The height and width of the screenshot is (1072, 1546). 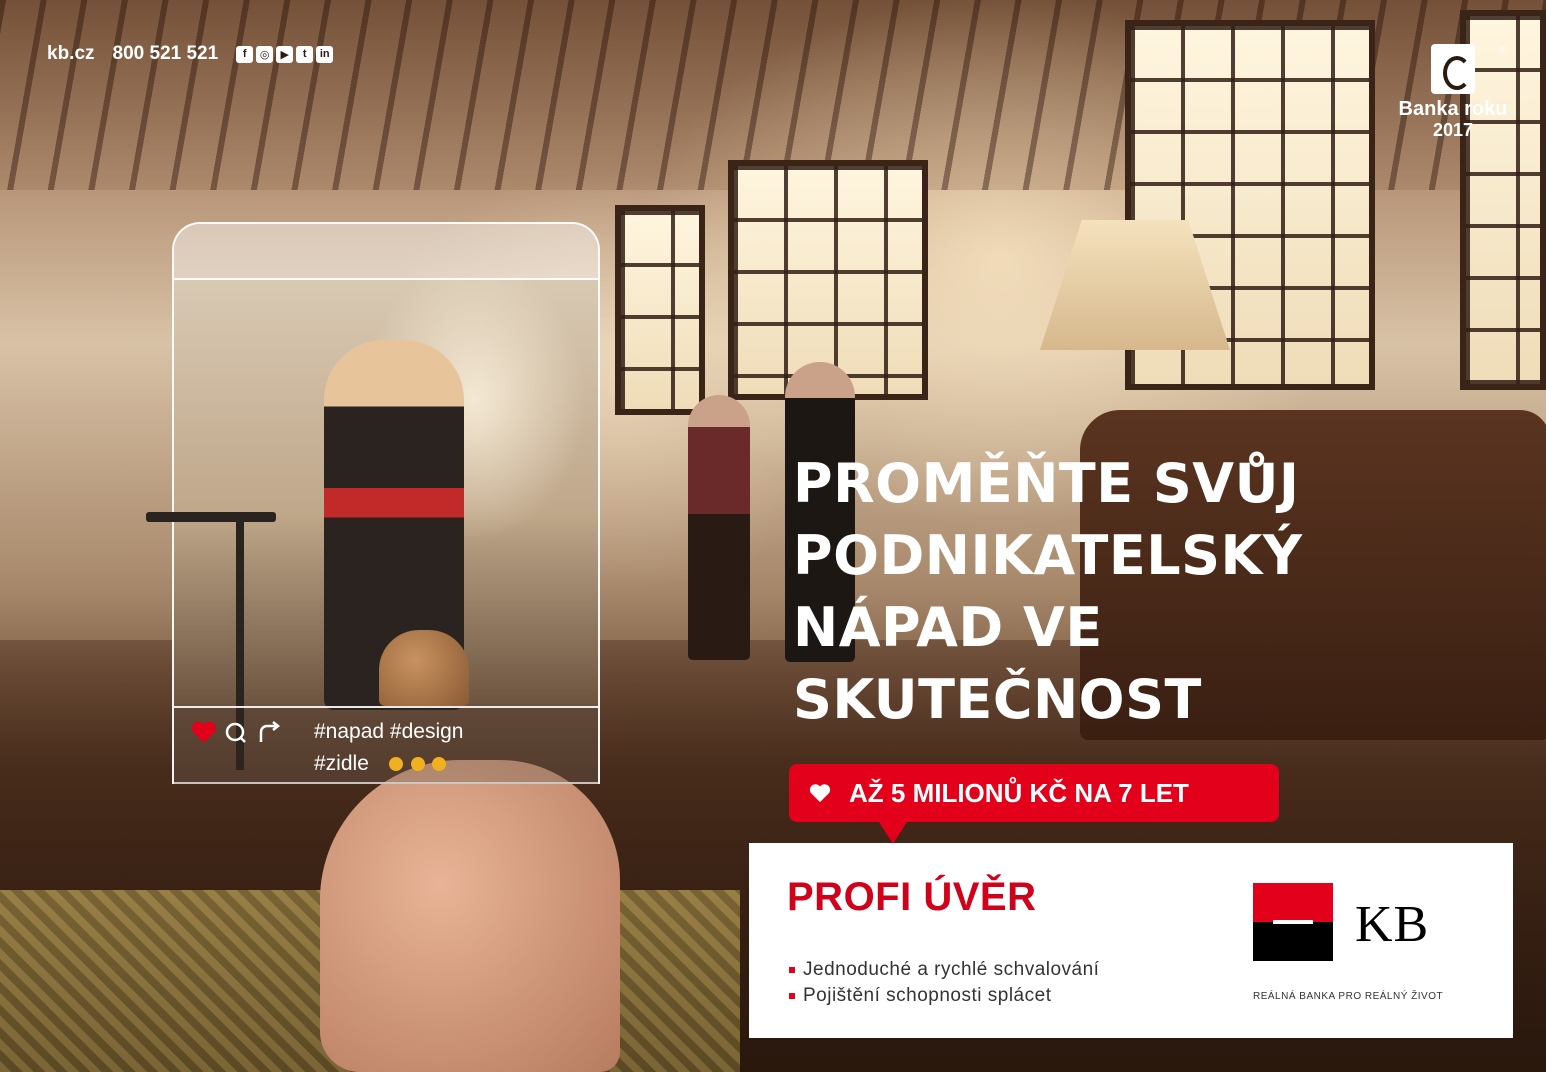 I want to click on offer-badge: AŽ 5 MILIONŮ KČ NA 7 LET, so click(x=1034, y=804).